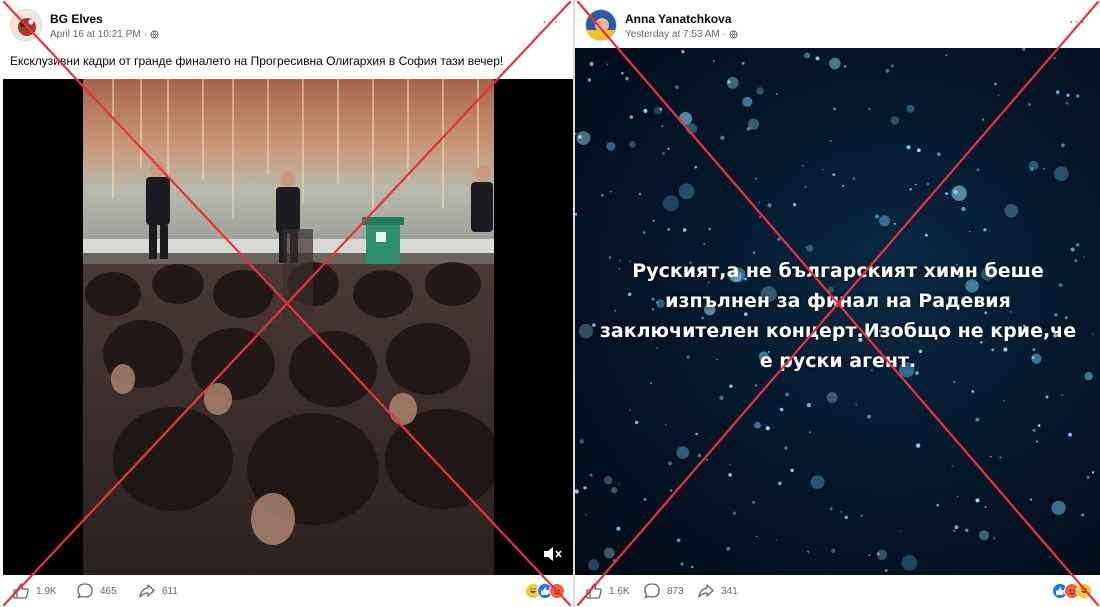 The image size is (1100, 607). Describe the element at coordinates (675, 591) in the screenshot. I see `comment-count: 873` at that location.